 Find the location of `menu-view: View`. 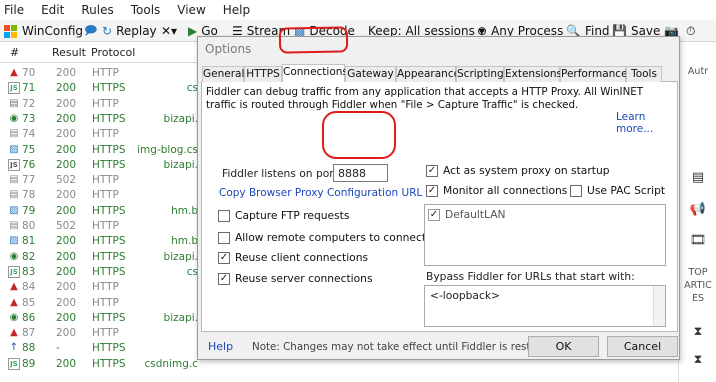

menu-view: View is located at coordinates (191, 10).